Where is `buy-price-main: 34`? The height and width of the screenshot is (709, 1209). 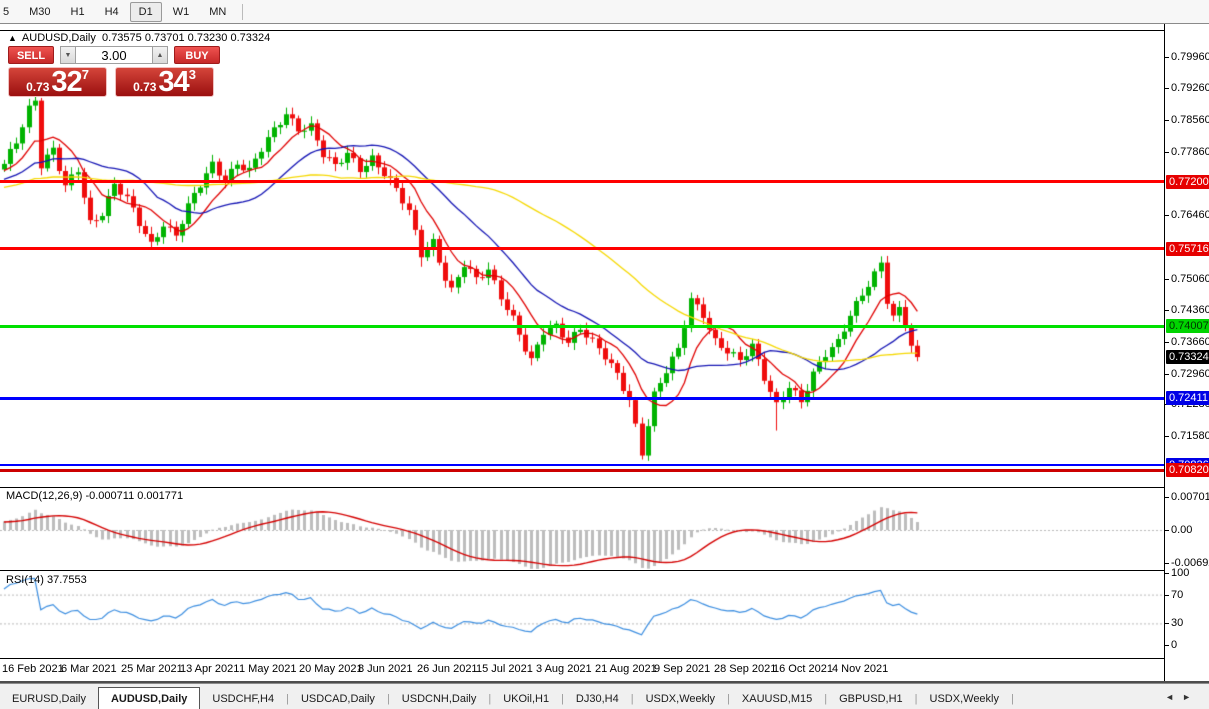 buy-price-main: 34 is located at coordinates (173, 82).